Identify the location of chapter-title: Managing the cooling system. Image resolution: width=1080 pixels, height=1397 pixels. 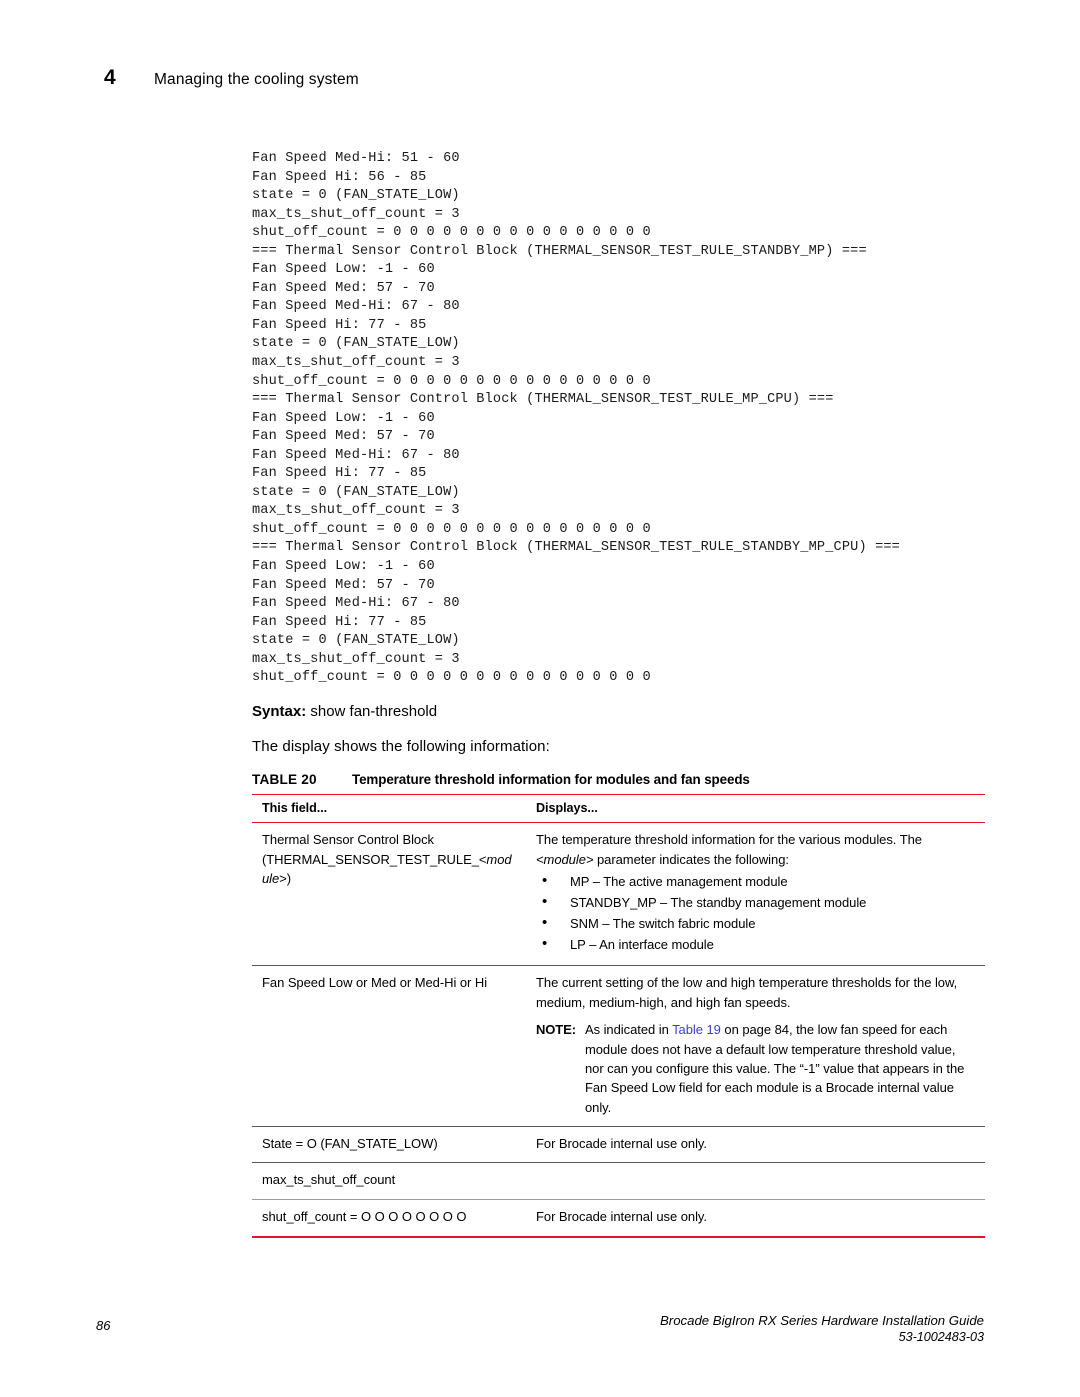
(256, 79).